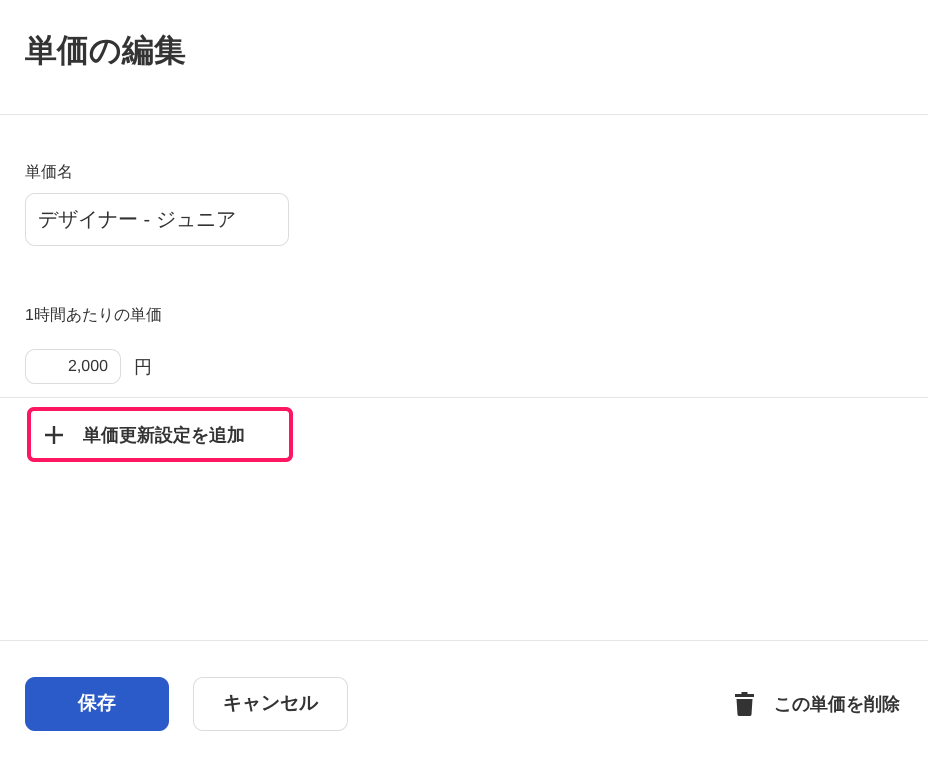 The height and width of the screenshot is (757, 928). Describe the element at coordinates (93, 316) in the screenshot. I see `field-label: 1時間あたりの単価` at that location.